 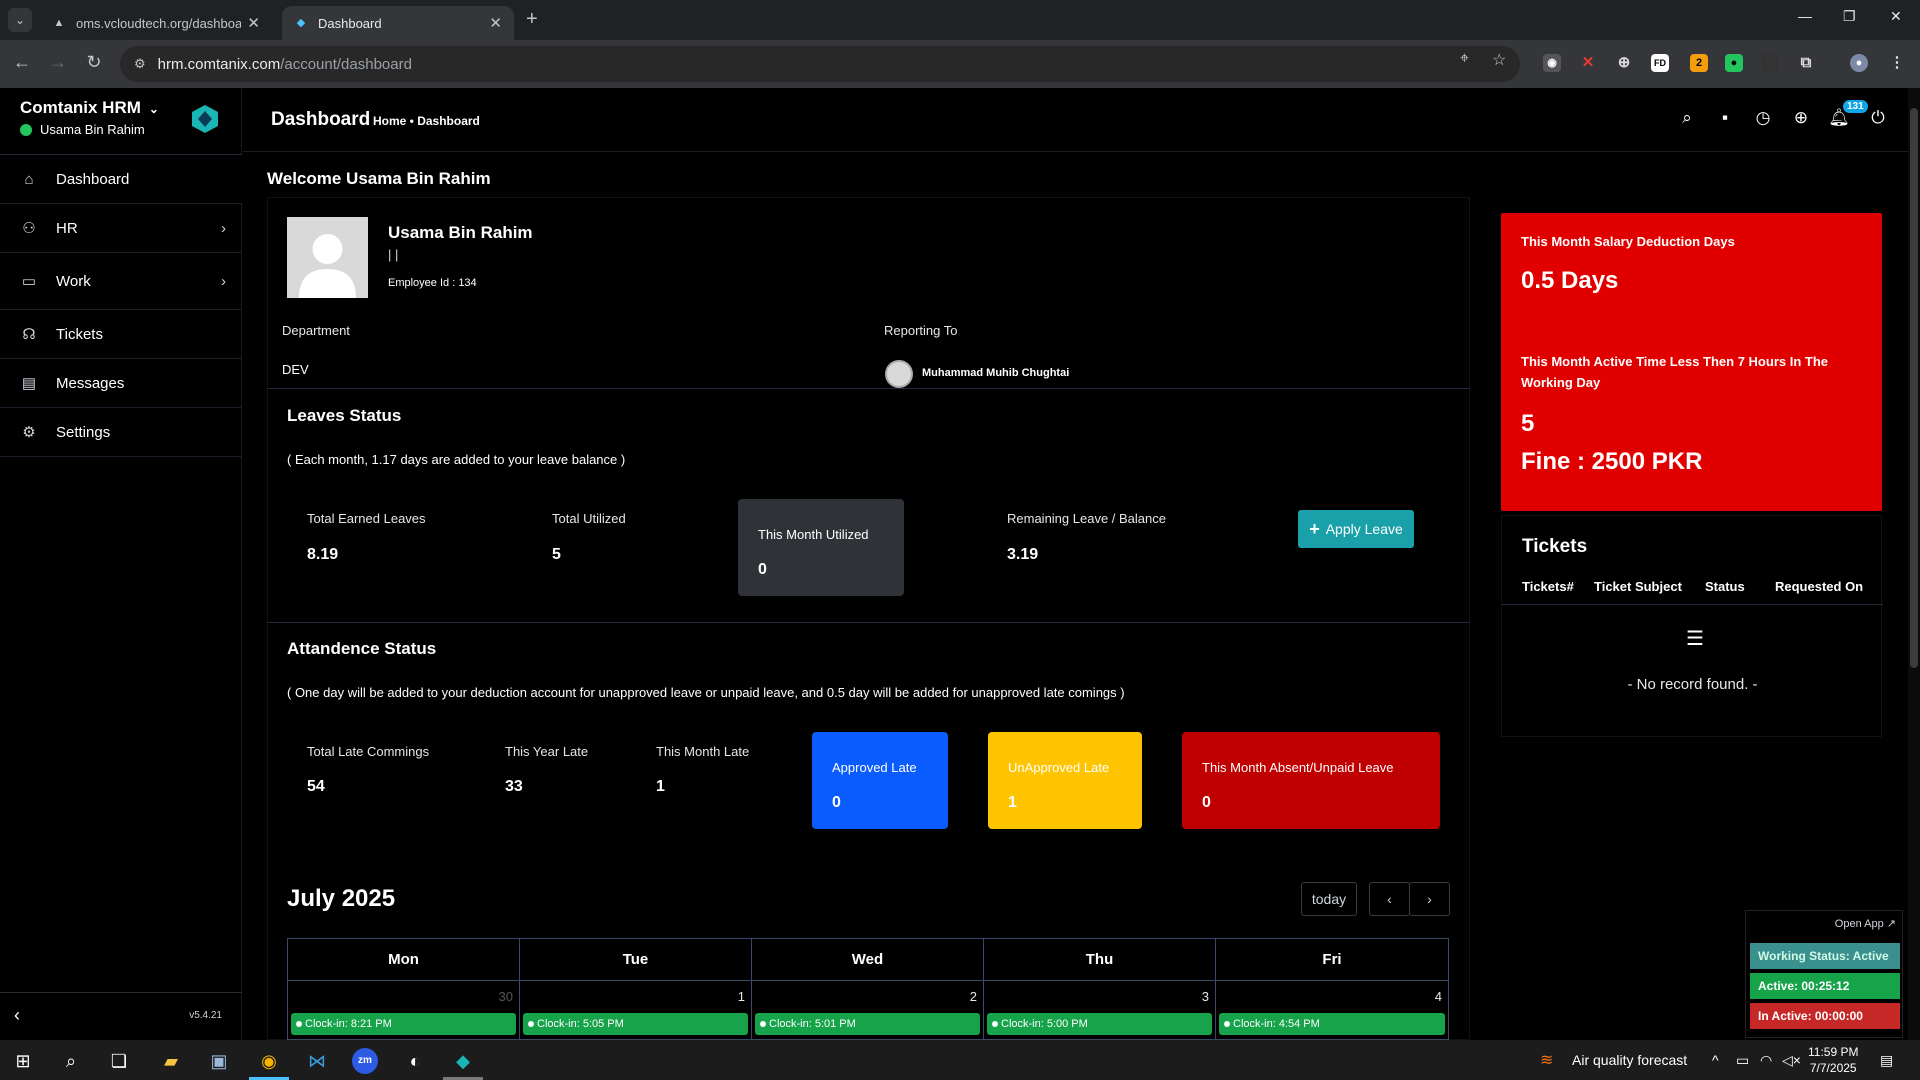 I want to click on extension-badge-icon: 2, so click(x=1699, y=63).